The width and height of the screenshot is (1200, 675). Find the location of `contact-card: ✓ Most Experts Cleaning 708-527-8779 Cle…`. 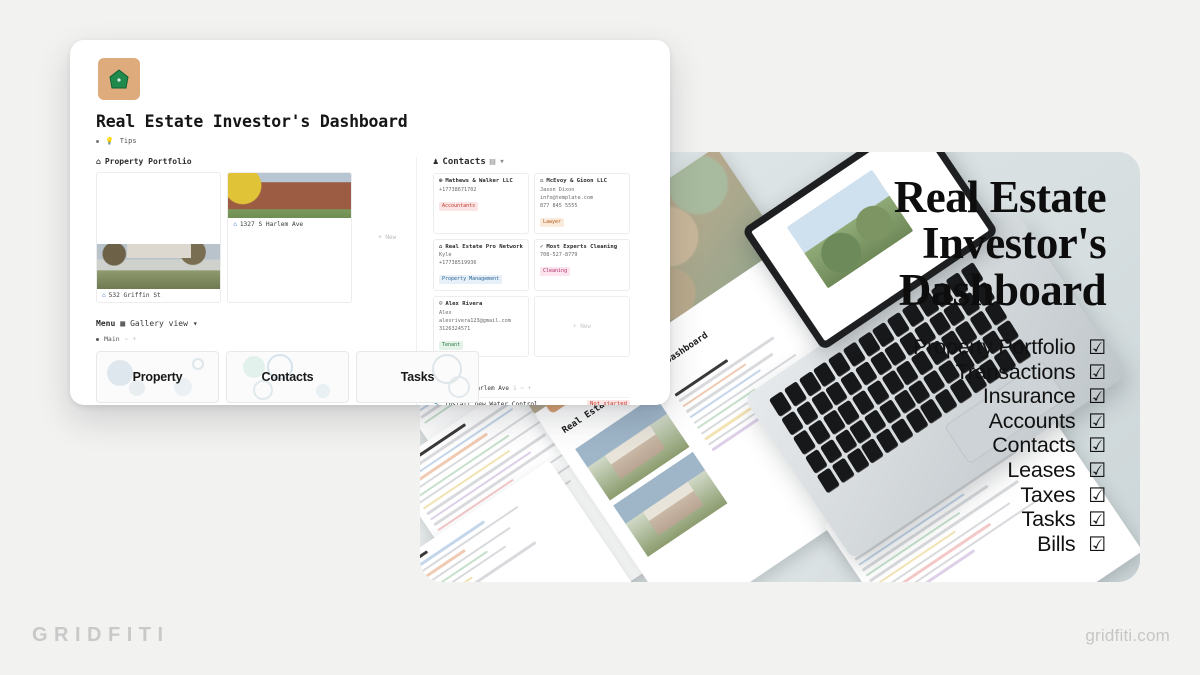

contact-card: ✓ Most Experts Cleaning 708-527-8779 Cle… is located at coordinates (582, 265).